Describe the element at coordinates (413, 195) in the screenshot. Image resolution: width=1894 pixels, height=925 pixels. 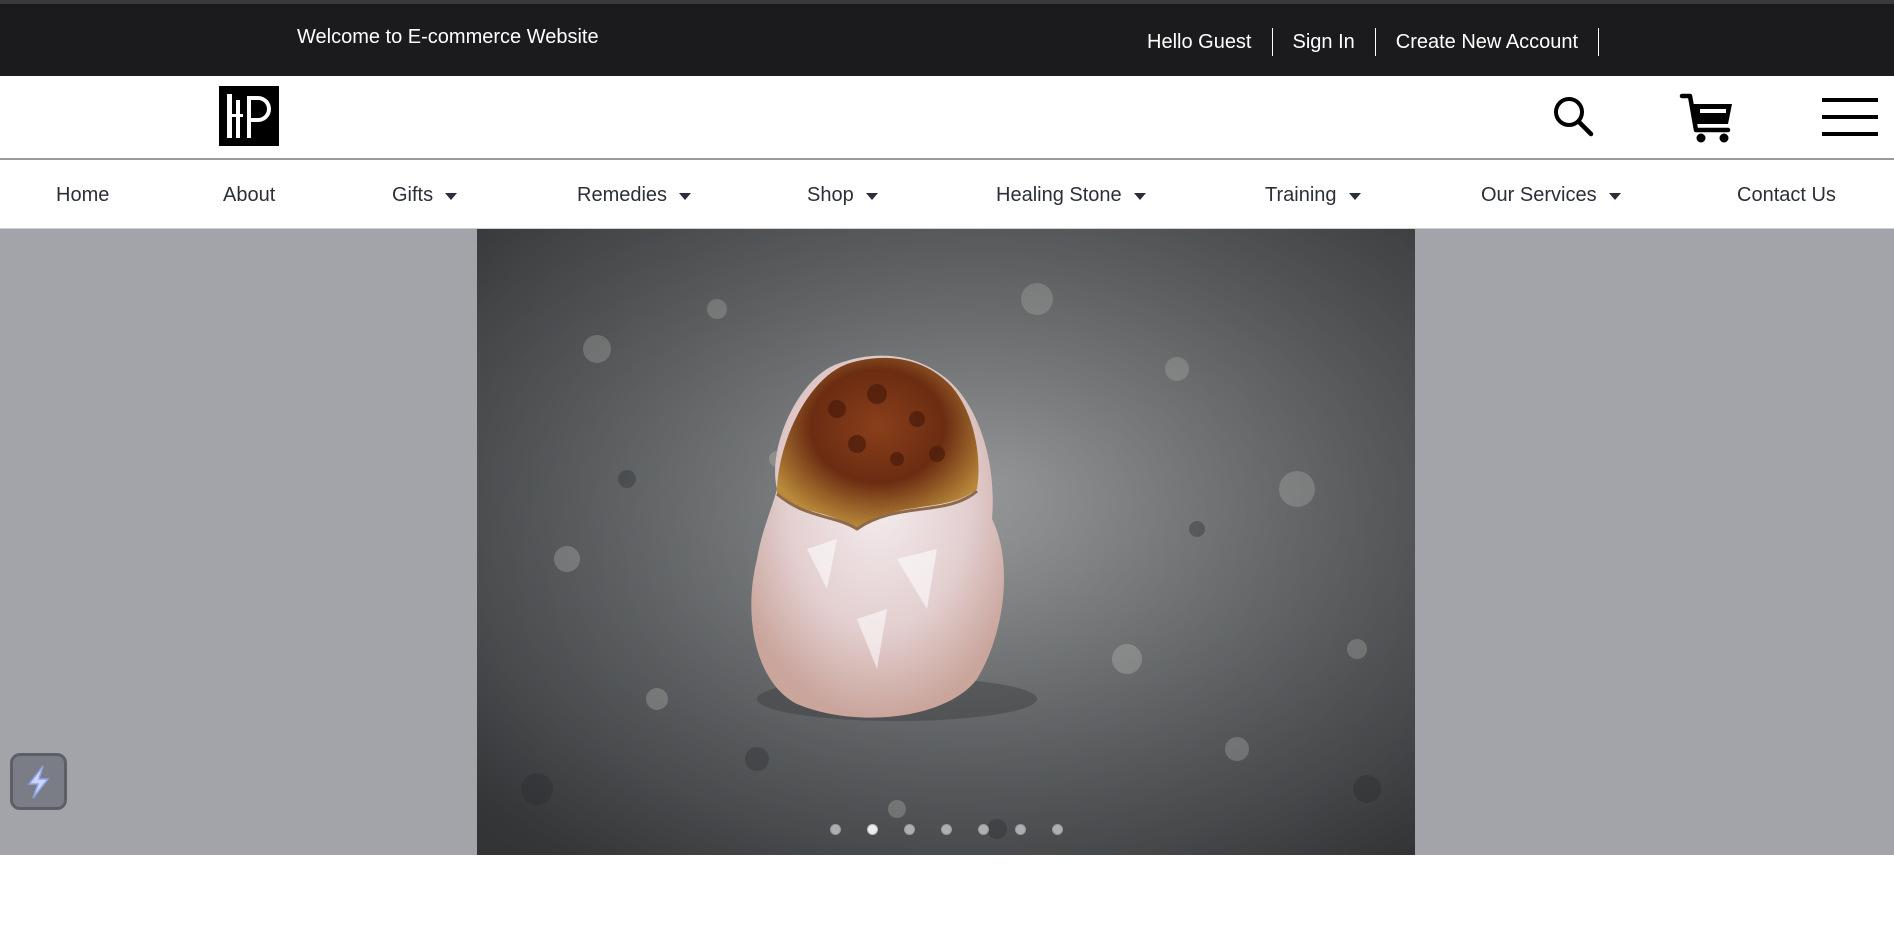
I see `nav-item-label: Gifts` at that location.